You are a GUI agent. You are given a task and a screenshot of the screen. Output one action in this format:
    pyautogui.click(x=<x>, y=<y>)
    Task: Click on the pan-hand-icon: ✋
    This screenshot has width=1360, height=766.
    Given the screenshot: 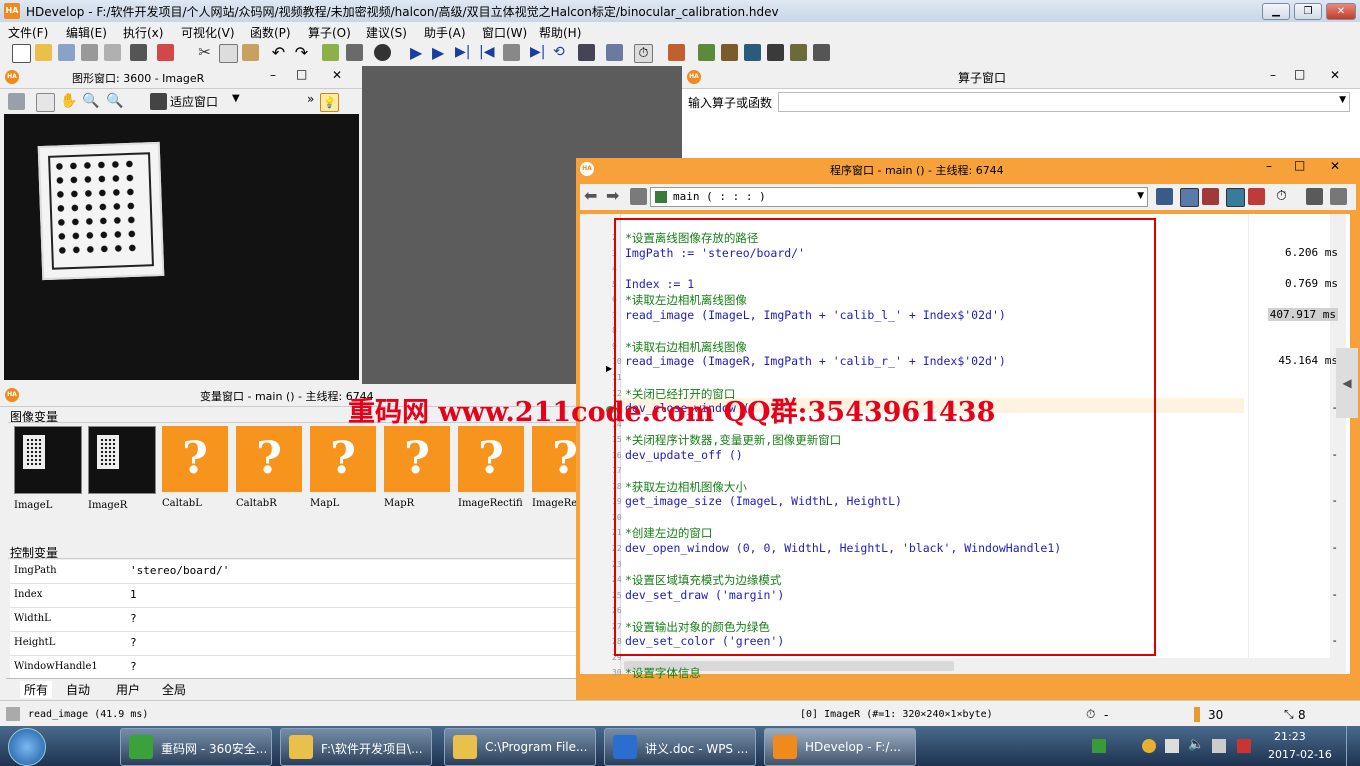 What is the action you would take?
    pyautogui.click(x=68, y=101)
    